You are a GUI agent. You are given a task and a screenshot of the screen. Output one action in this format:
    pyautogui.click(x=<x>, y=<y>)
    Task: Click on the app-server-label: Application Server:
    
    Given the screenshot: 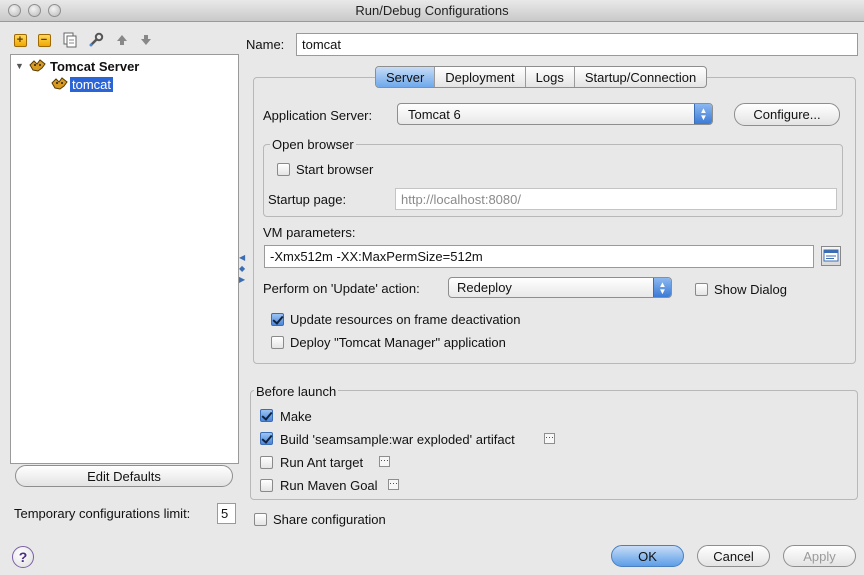 What is the action you would take?
    pyautogui.click(x=318, y=115)
    